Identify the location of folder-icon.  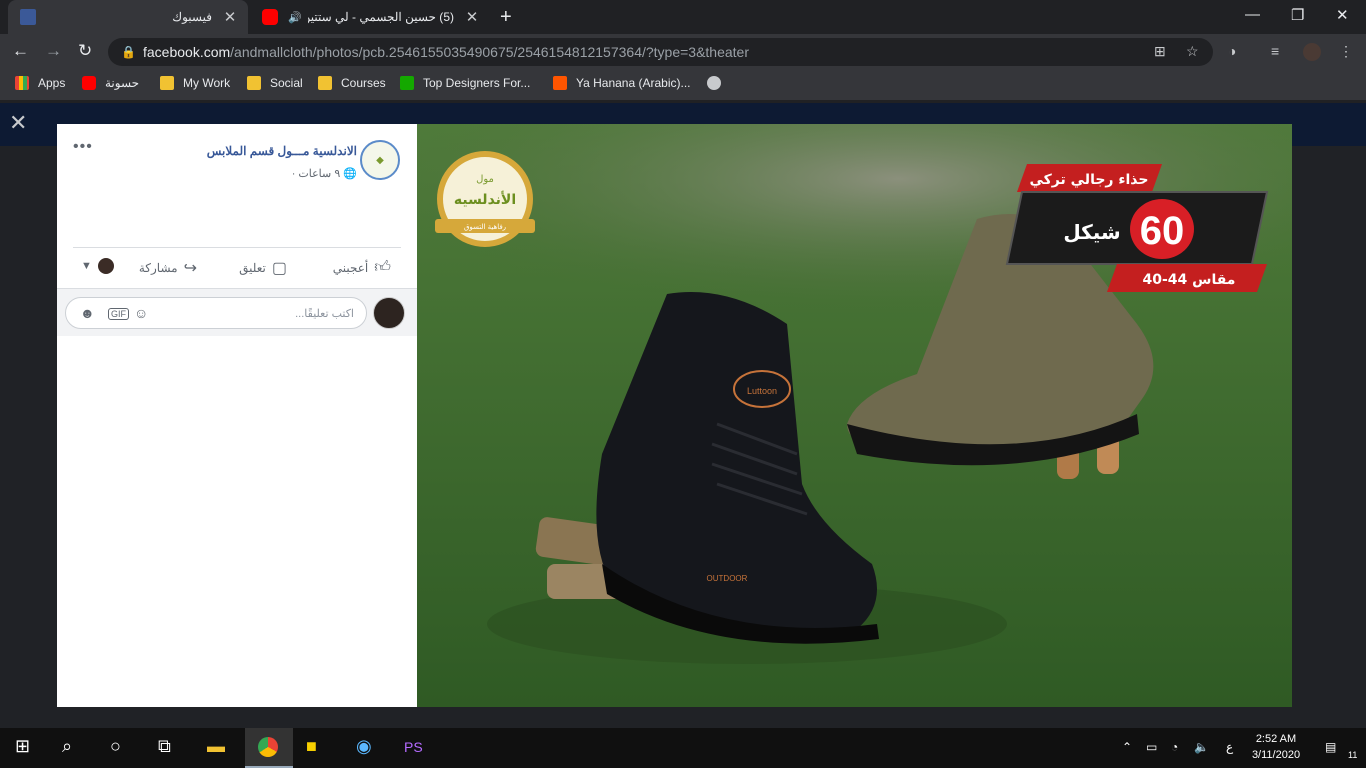
(167, 83).